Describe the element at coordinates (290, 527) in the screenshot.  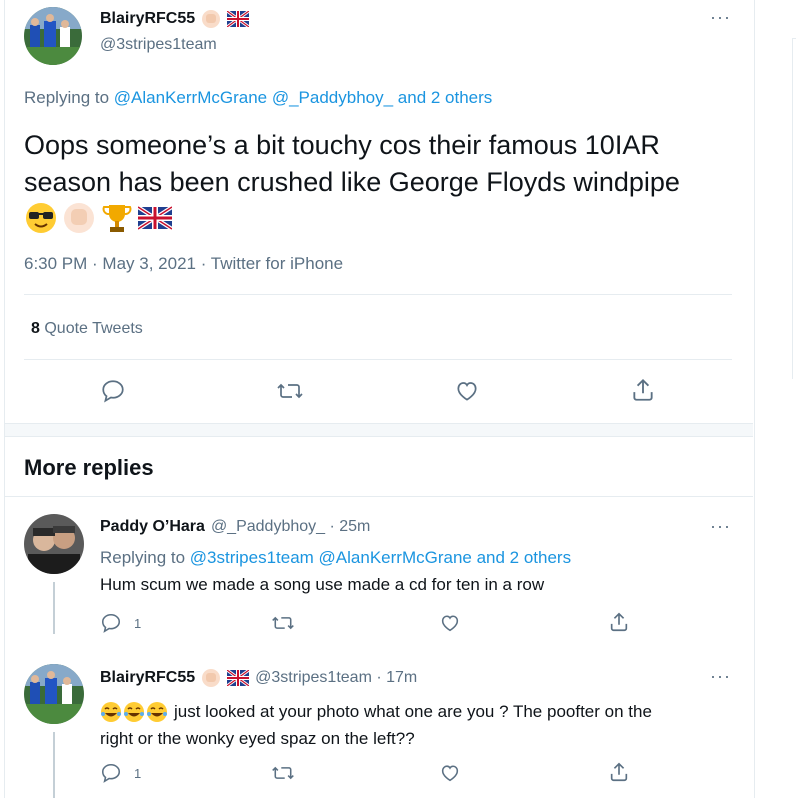
I see `author-handle: @_Paddybhoy_ · 25m` at that location.